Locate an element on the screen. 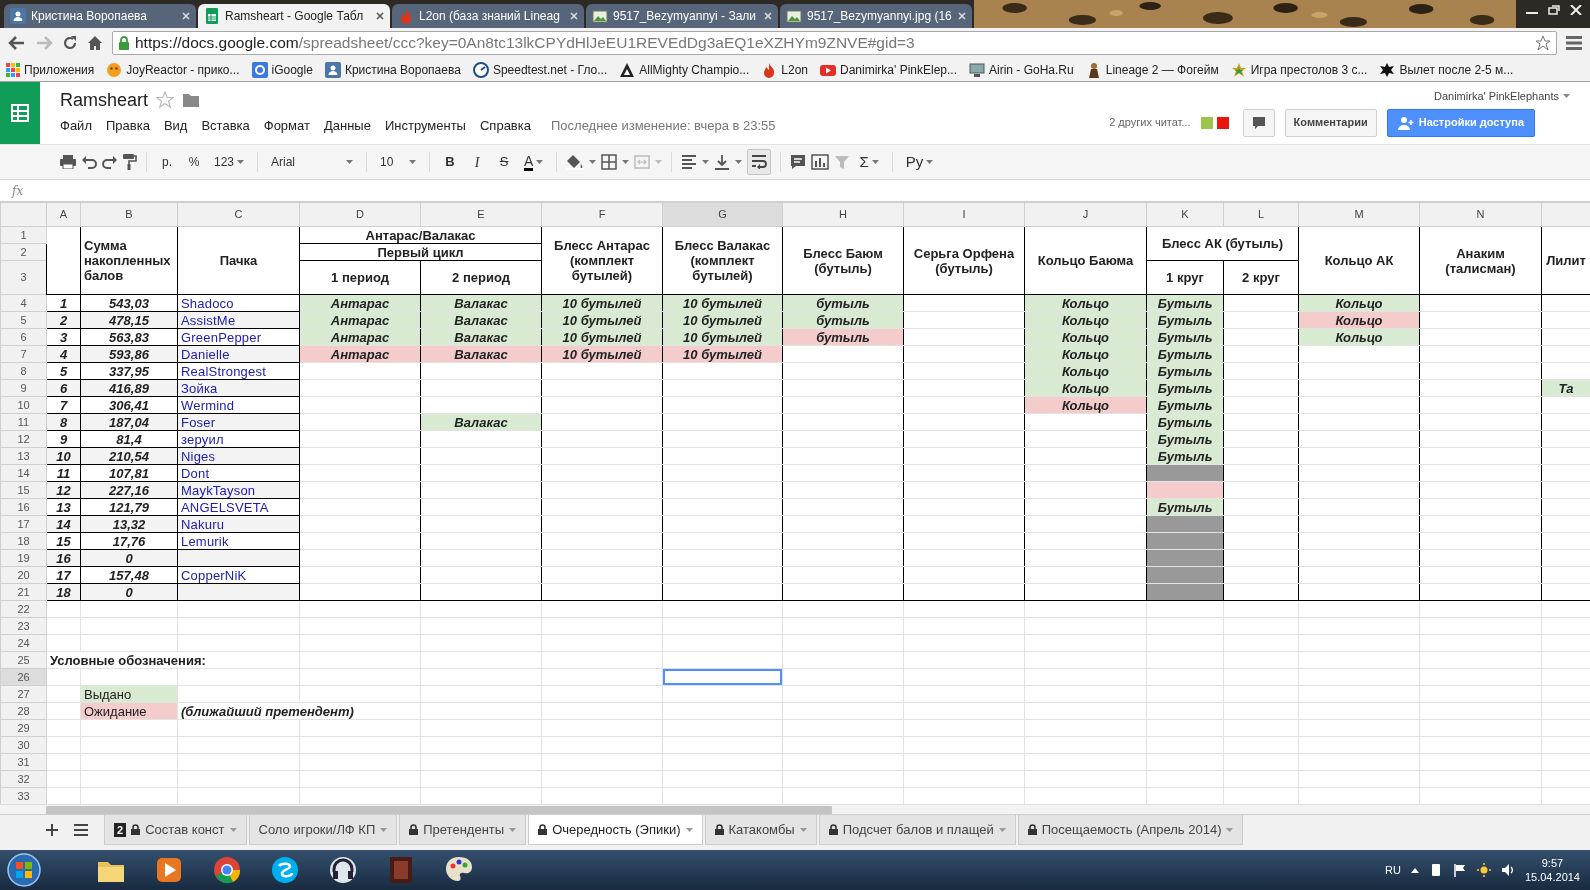 The image size is (1590, 890). close-icon is located at coordinates (380, 16).